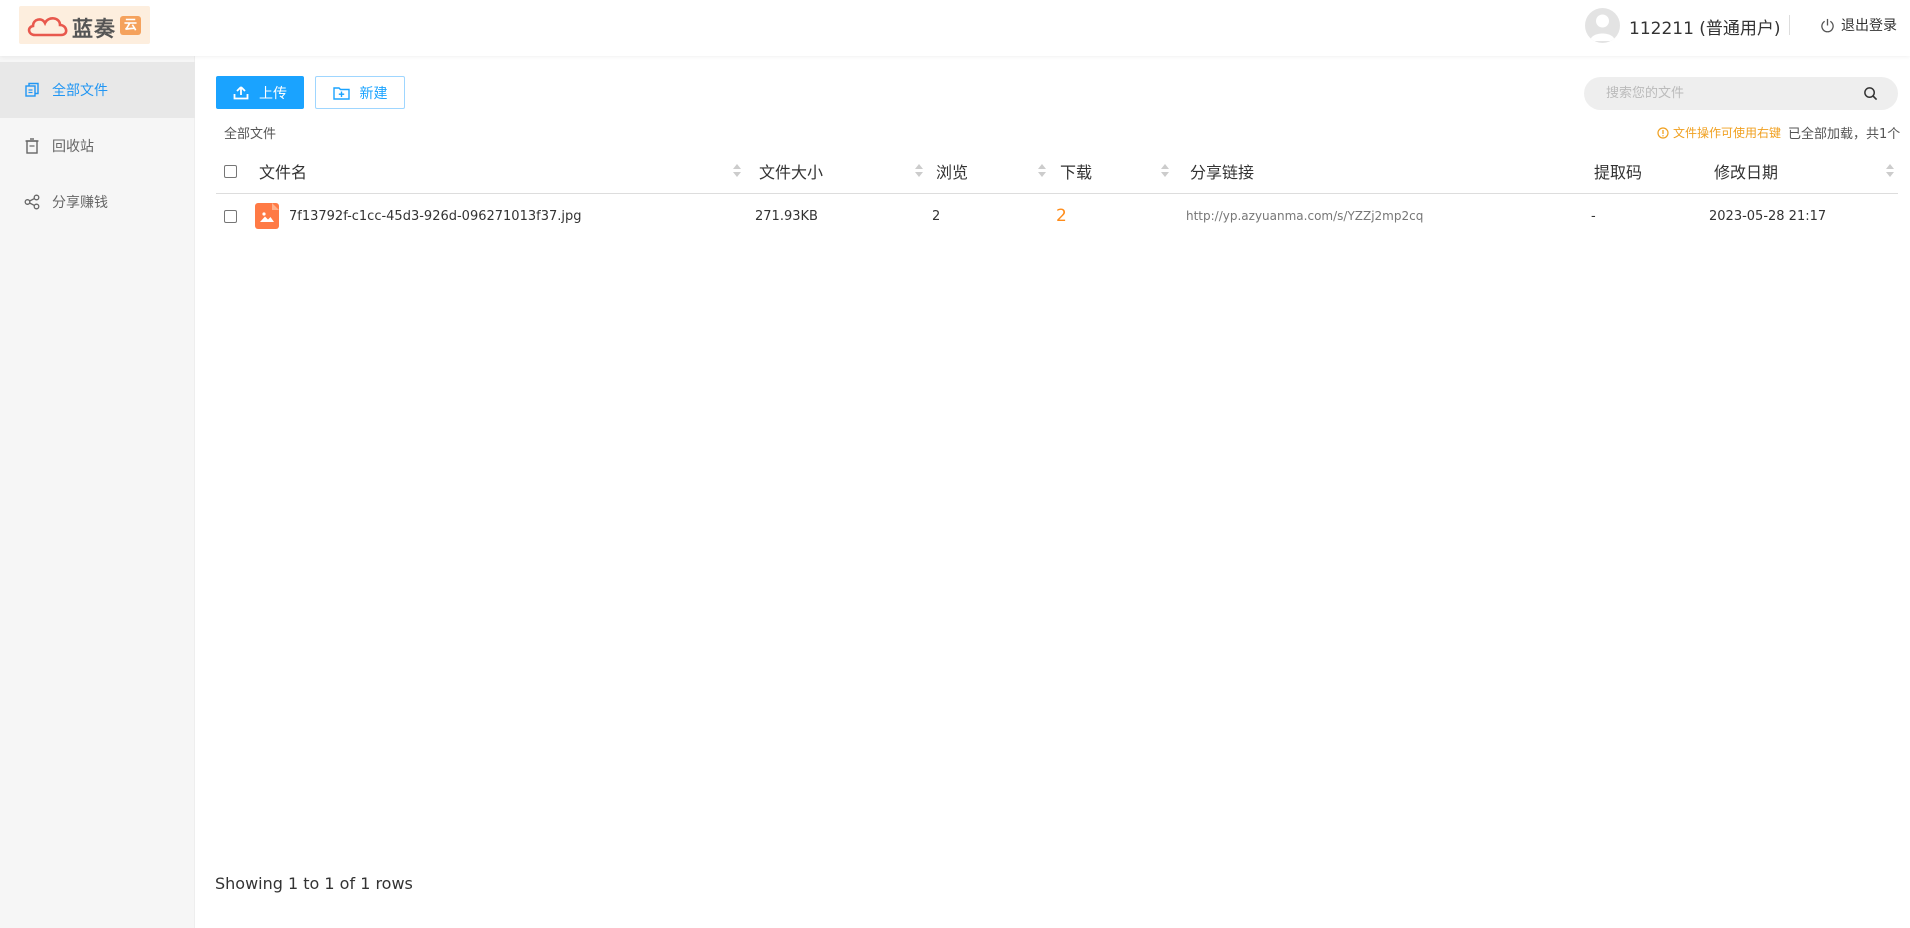 Image resolution: width=1910 pixels, height=928 pixels. Describe the element at coordinates (94, 29) in the screenshot. I see `logo-text: 蓝奏` at that location.